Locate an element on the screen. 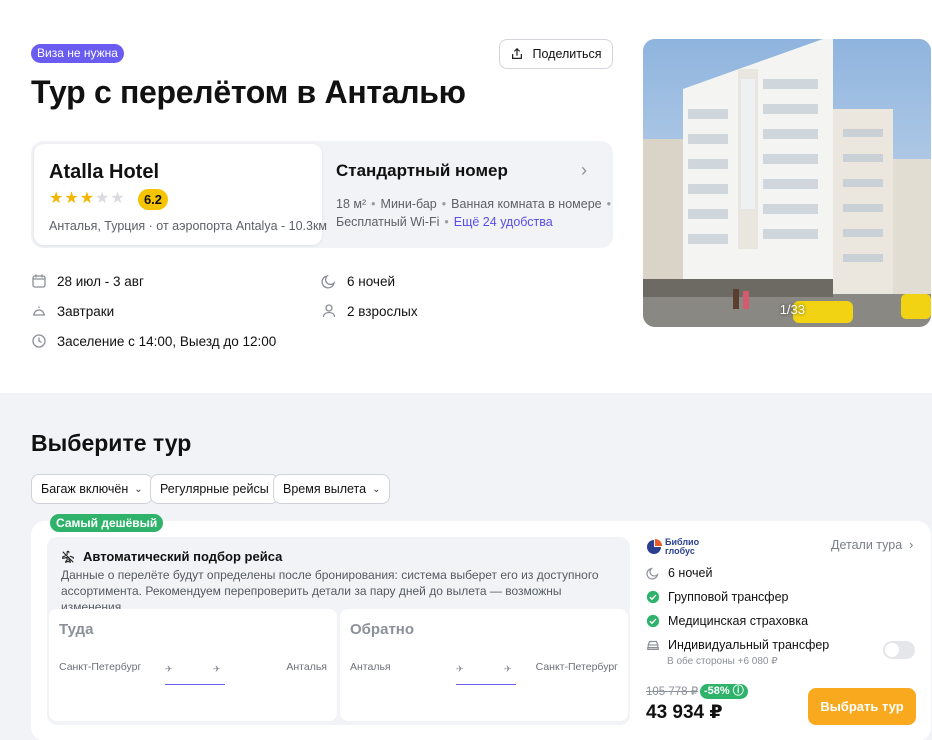  filter-departure-time: Время вылета ⌄ is located at coordinates (332, 489).